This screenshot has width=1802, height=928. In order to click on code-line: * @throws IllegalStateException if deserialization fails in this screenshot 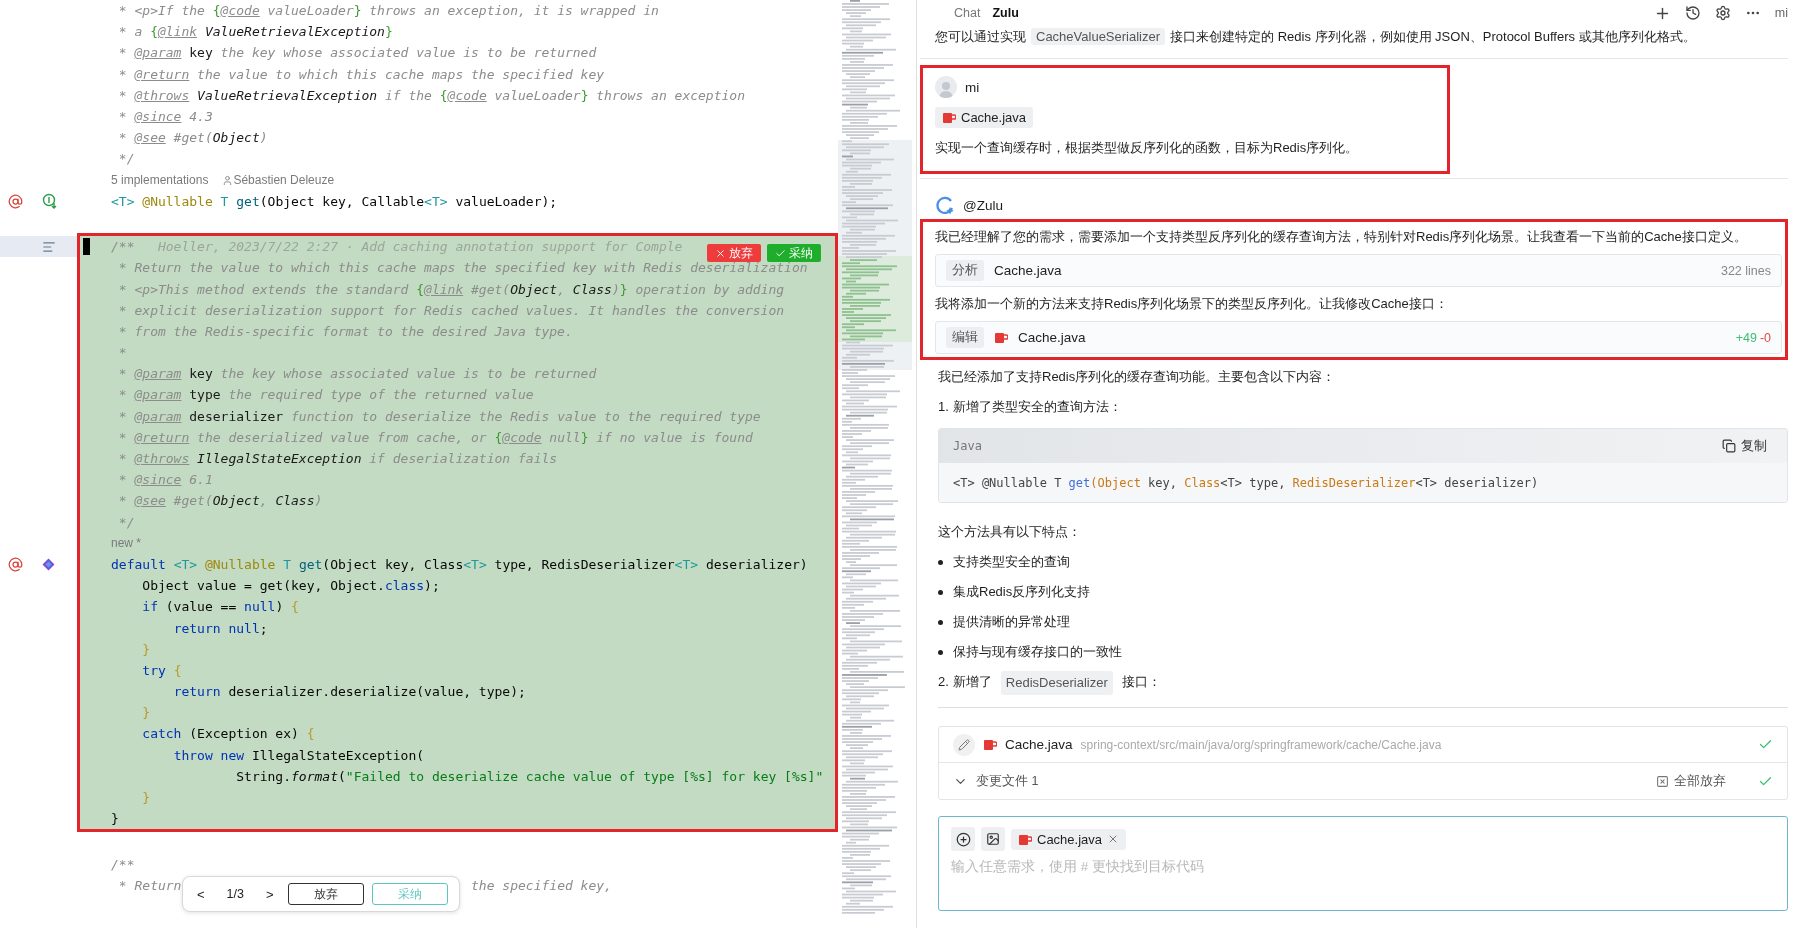, I will do `click(338, 459)`.